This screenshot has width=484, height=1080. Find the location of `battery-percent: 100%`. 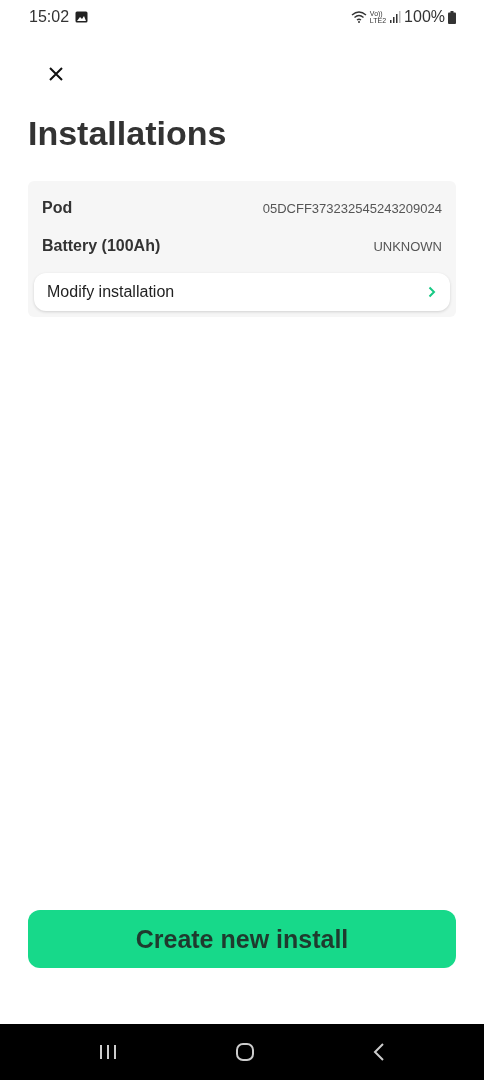

battery-percent: 100% is located at coordinates (424, 17).